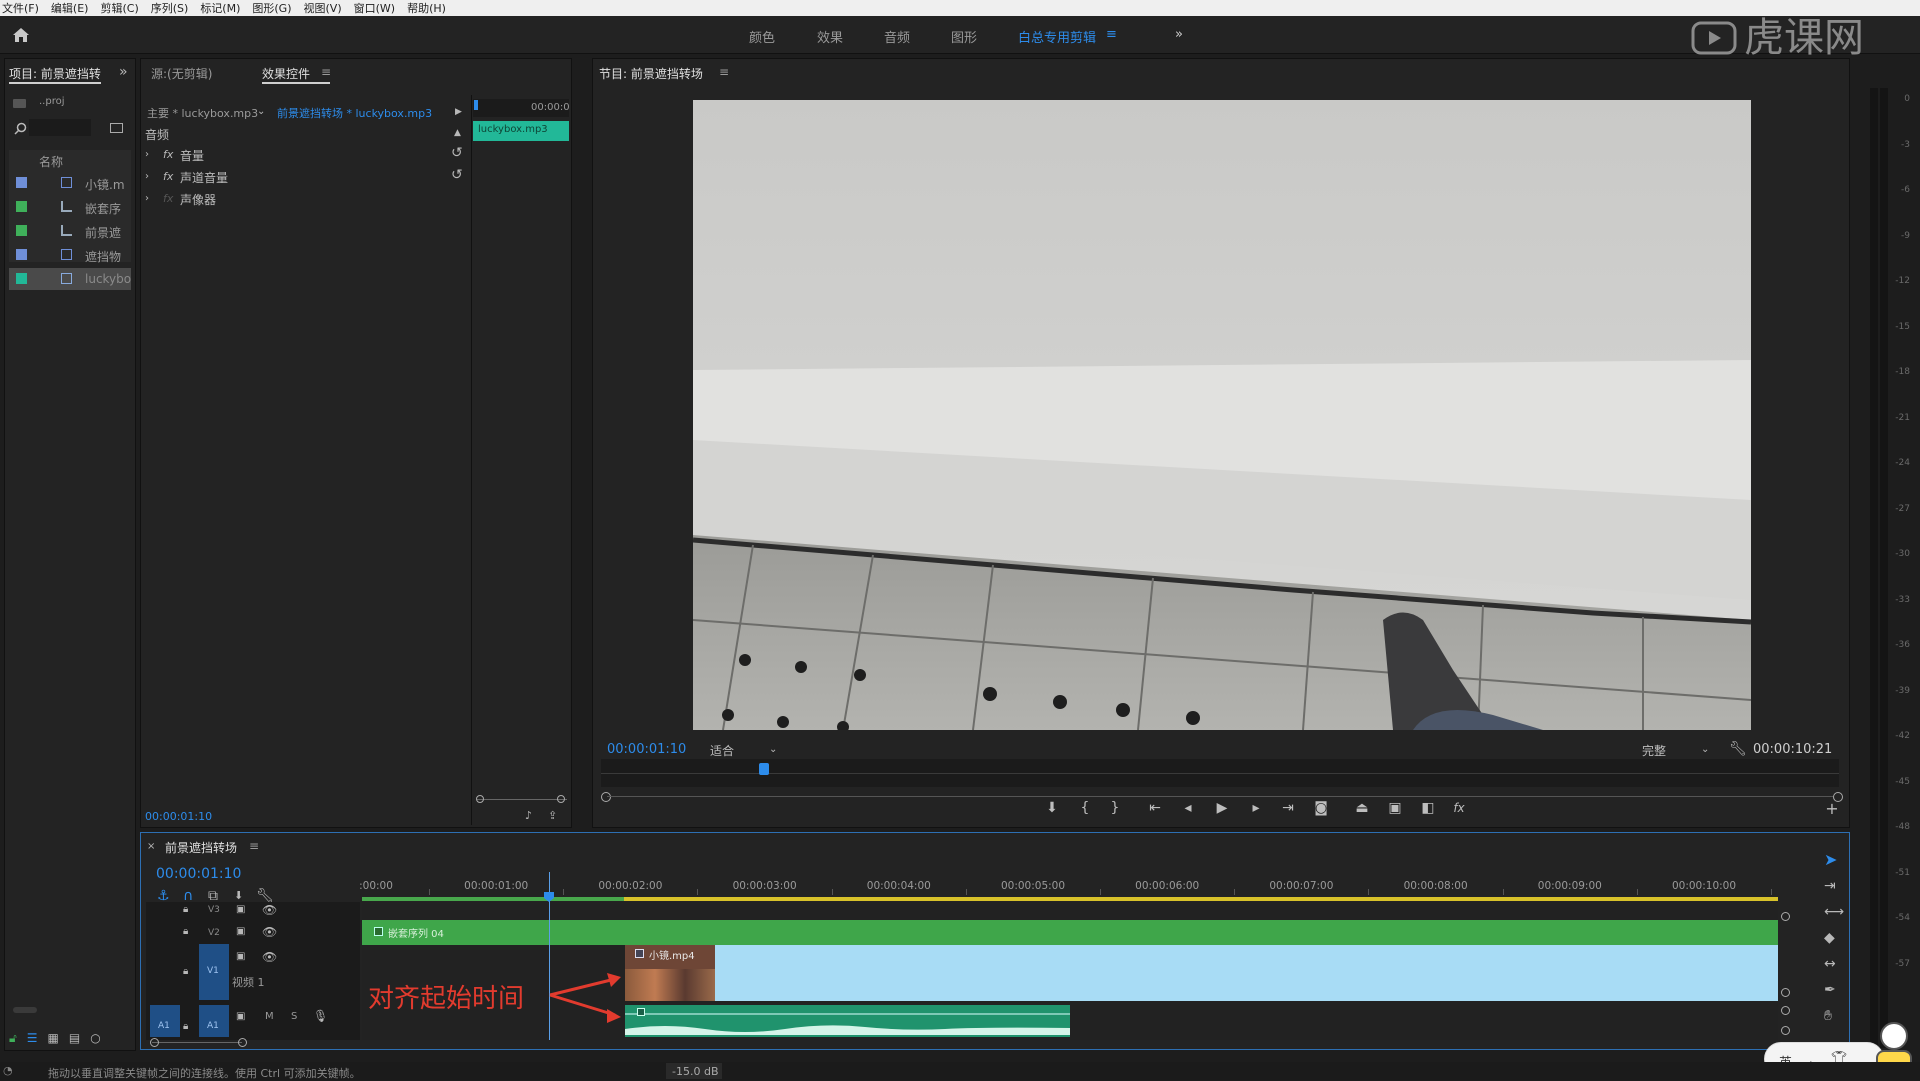 The height and width of the screenshot is (1081, 1920). I want to click on quality-dropdown: 完整, so click(1654, 750).